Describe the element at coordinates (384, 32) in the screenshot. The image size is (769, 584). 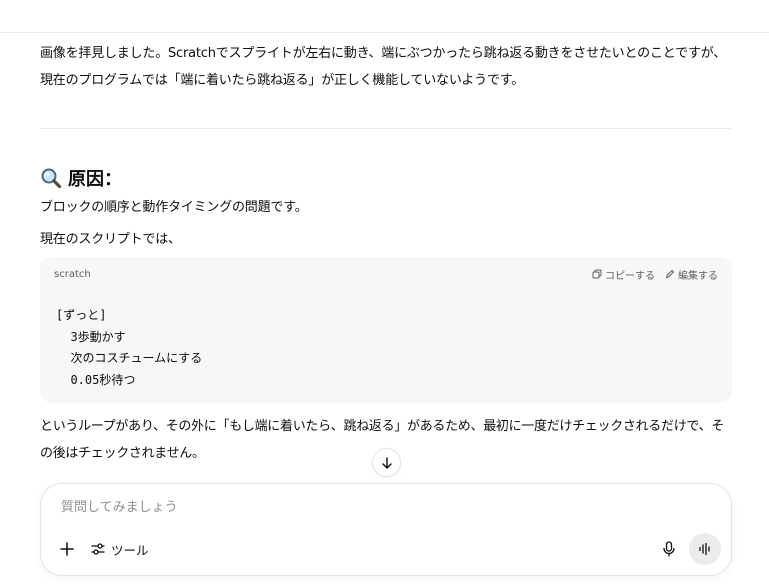
I see `header-divider` at that location.